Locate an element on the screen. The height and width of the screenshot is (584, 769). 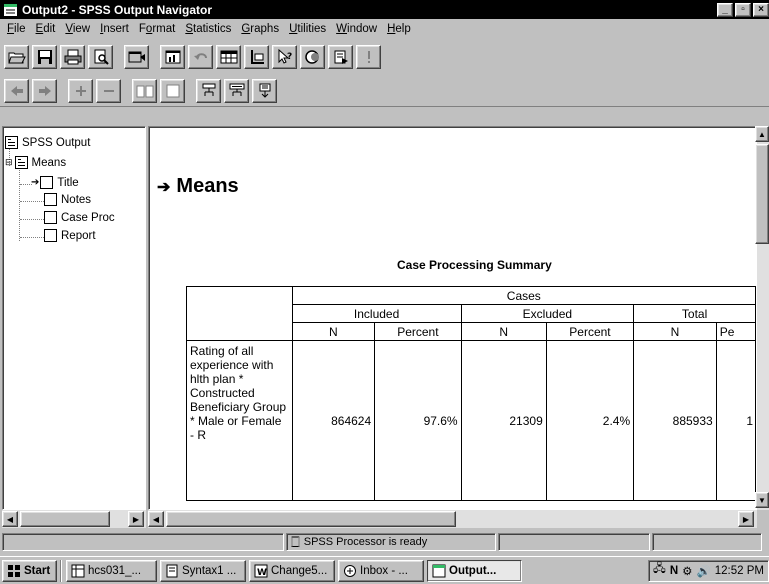
menu-format: Format is located at coordinates (157, 29).